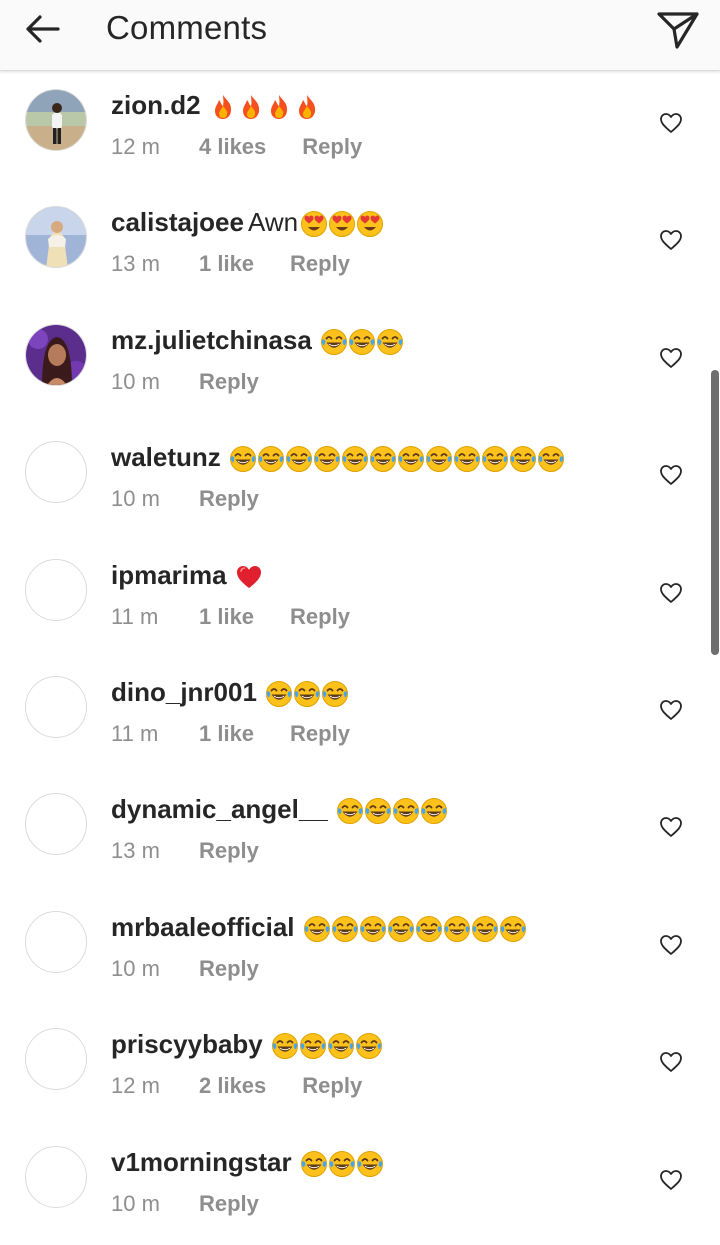  What do you see at coordinates (177, 222) in the screenshot?
I see `comment-username: calistajoee` at bounding box center [177, 222].